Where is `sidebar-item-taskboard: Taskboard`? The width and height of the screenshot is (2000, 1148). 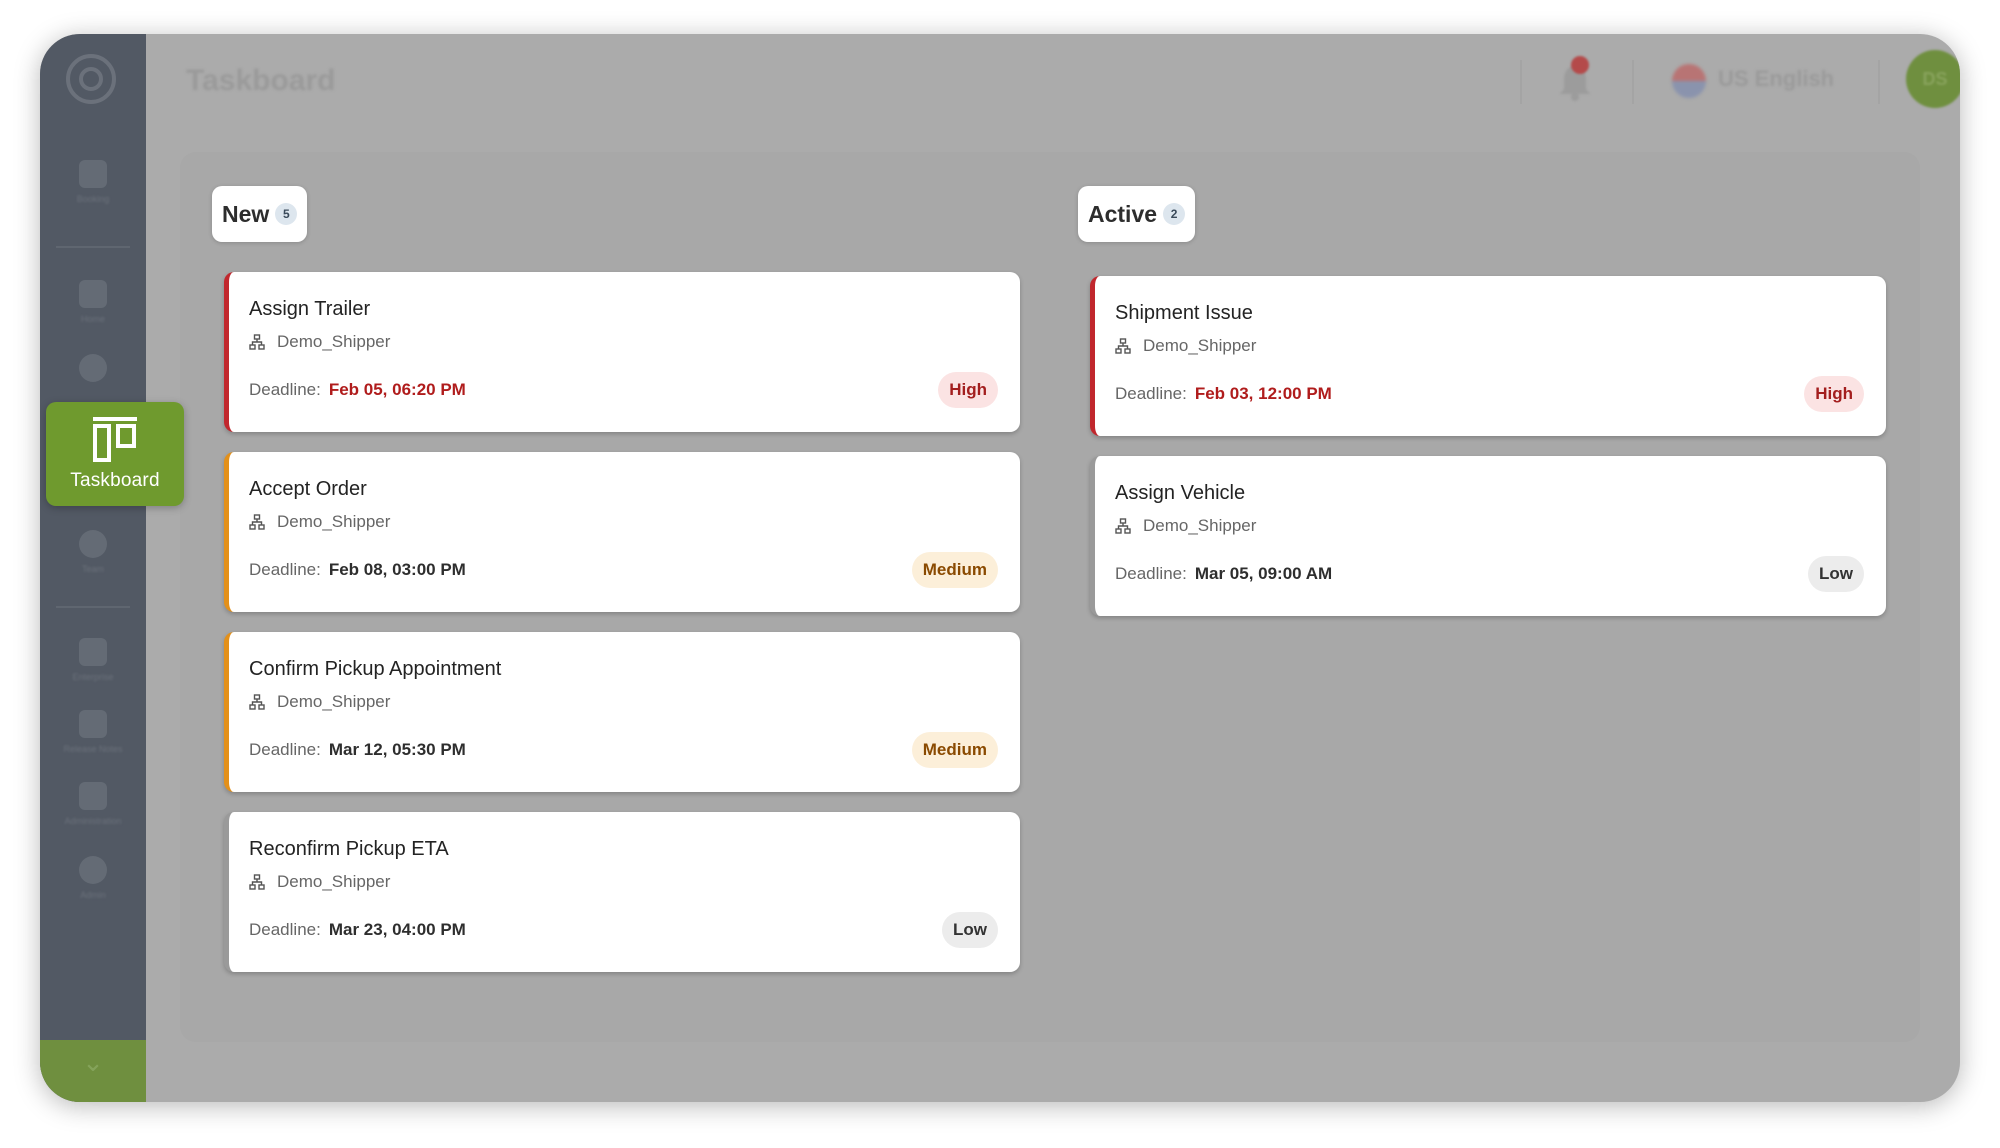 sidebar-item-taskboard: Taskboard is located at coordinates (115, 454).